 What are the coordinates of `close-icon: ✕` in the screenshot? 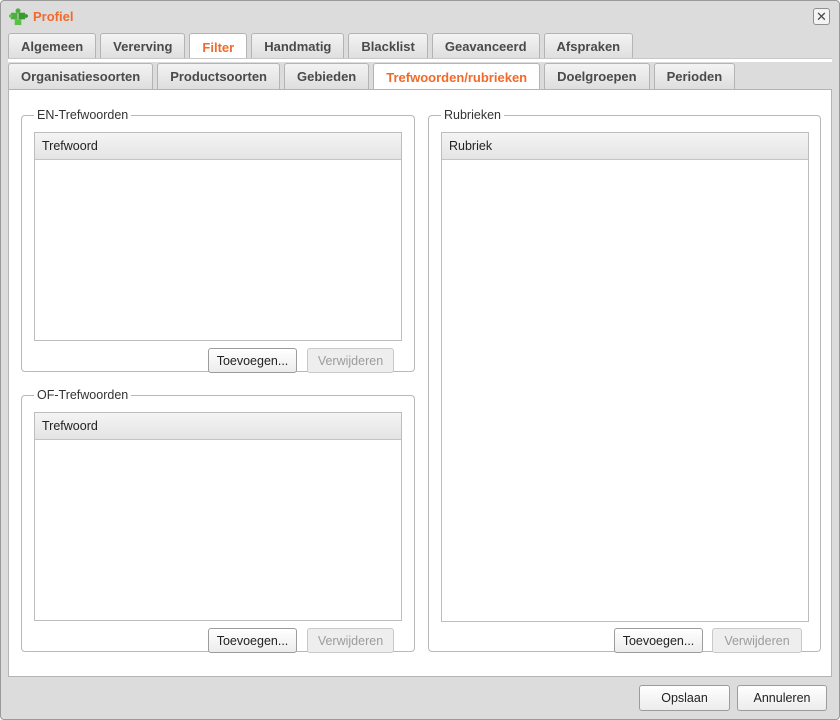 It's located at (821, 16).